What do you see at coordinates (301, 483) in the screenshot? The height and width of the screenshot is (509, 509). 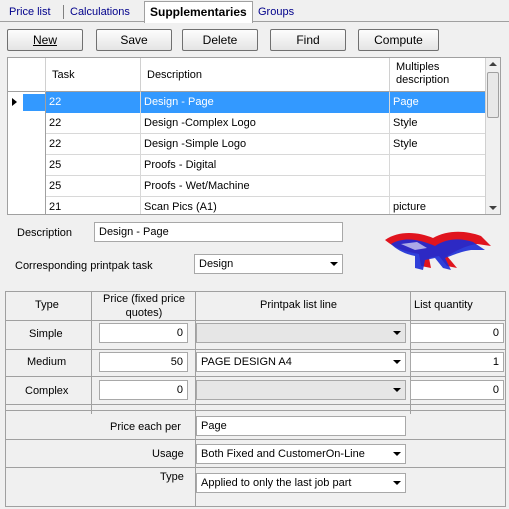 I see `type-select: Applied to only the last job part` at bounding box center [301, 483].